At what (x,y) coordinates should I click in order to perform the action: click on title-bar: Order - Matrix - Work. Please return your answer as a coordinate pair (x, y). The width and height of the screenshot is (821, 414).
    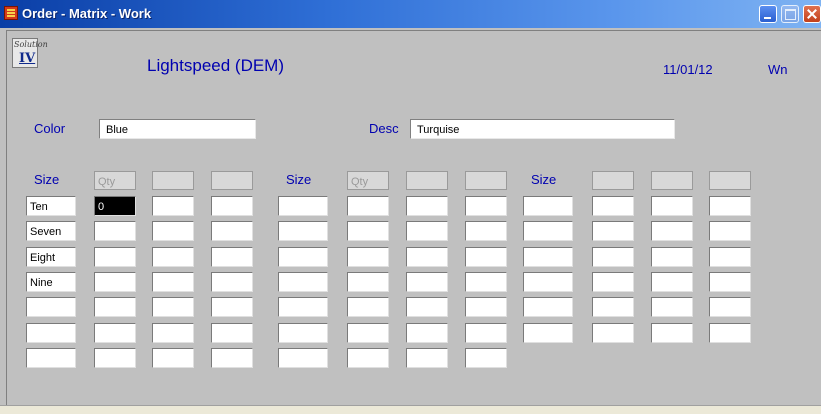
    Looking at the image, I should click on (410, 14).